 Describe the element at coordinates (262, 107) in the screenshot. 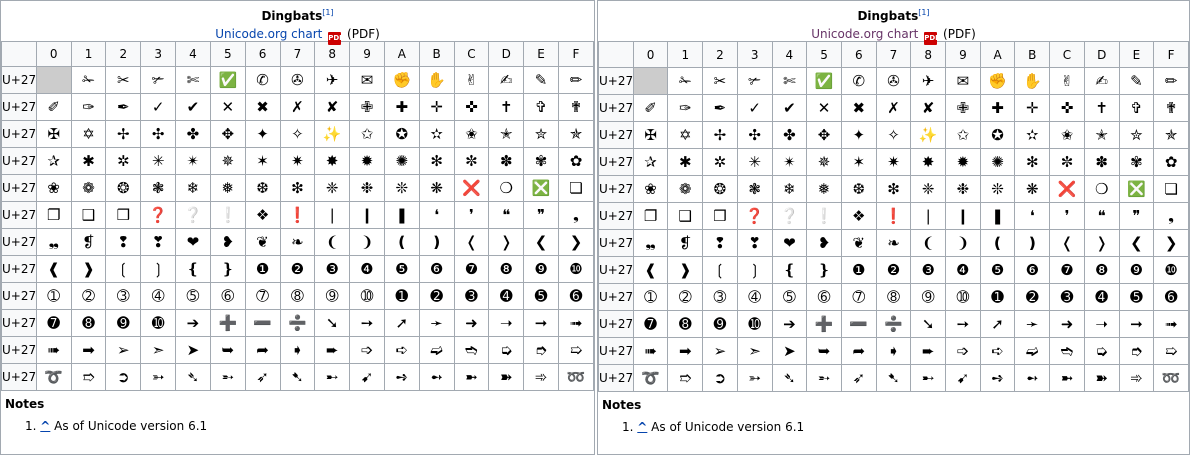

I see `glyph-cell: ✖` at that location.